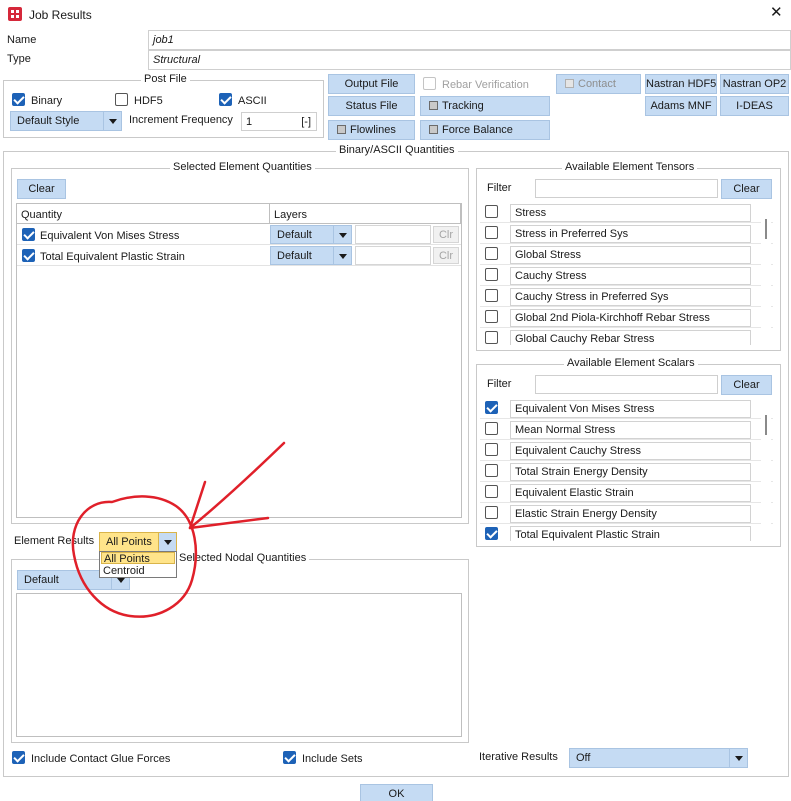 The height and width of the screenshot is (801, 791). What do you see at coordinates (681, 84) in the screenshot?
I see `nastran-hdf5-button: Nastran HDF5` at bounding box center [681, 84].